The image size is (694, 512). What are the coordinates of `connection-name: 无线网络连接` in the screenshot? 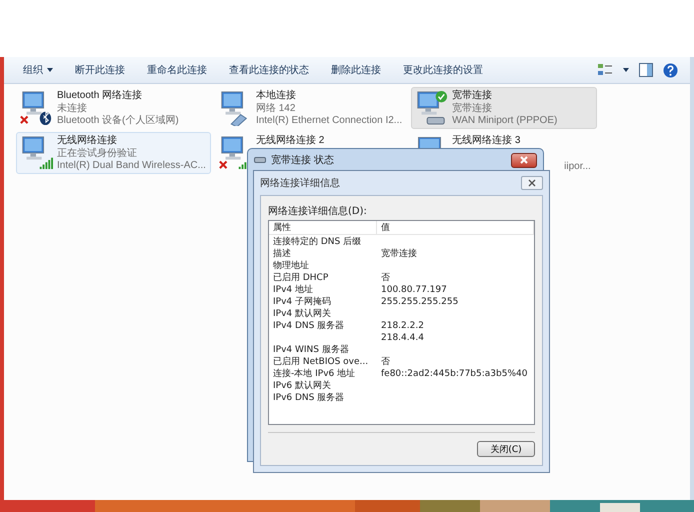 It's located at (87, 141).